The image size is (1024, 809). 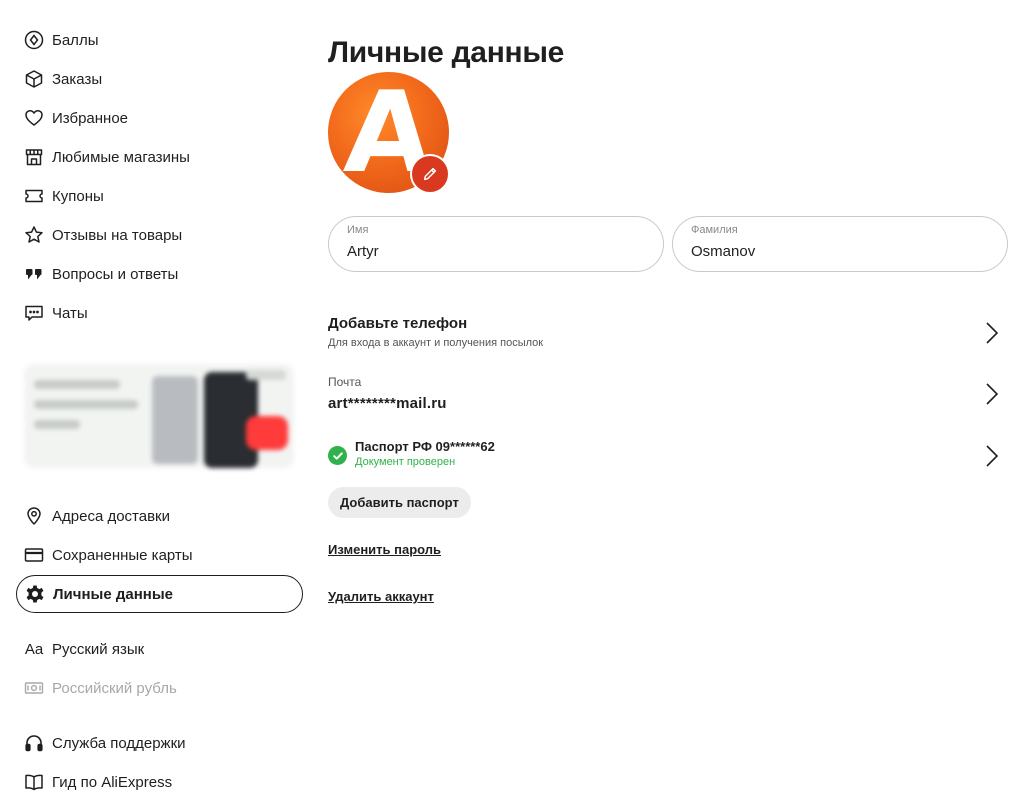 What do you see at coordinates (159, 416) in the screenshot?
I see `promo-banner` at bounding box center [159, 416].